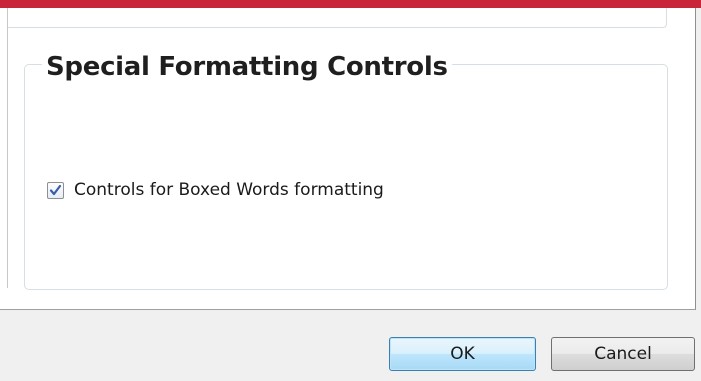  Describe the element at coordinates (350, 4) in the screenshot. I see `window-accent-bar` at that location.